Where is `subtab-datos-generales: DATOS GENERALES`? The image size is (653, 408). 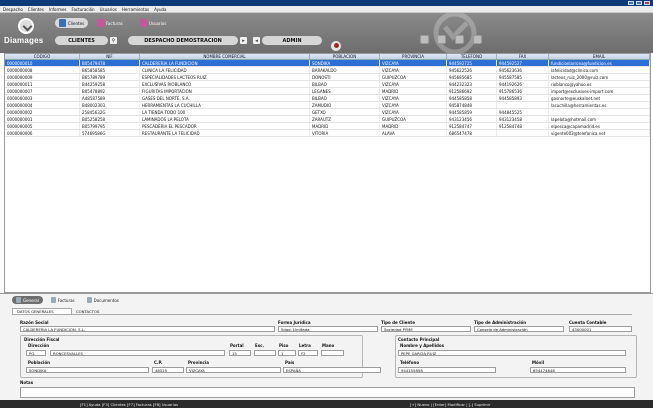
subtab-datos-generales: DATOS GENERALES is located at coordinates (42, 311).